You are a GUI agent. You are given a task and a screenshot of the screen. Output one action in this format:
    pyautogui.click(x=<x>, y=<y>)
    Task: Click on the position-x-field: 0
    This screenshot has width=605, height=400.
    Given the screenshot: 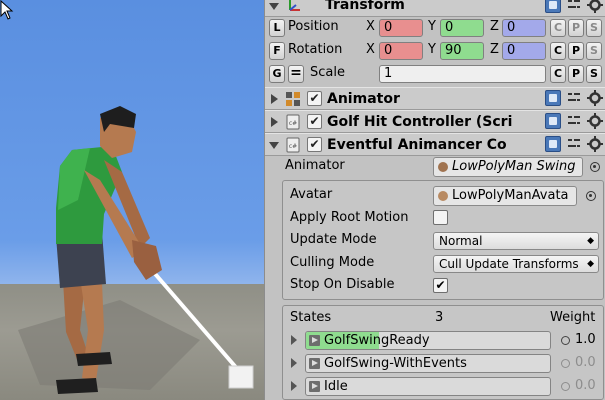 What is the action you would take?
    pyautogui.click(x=401, y=28)
    